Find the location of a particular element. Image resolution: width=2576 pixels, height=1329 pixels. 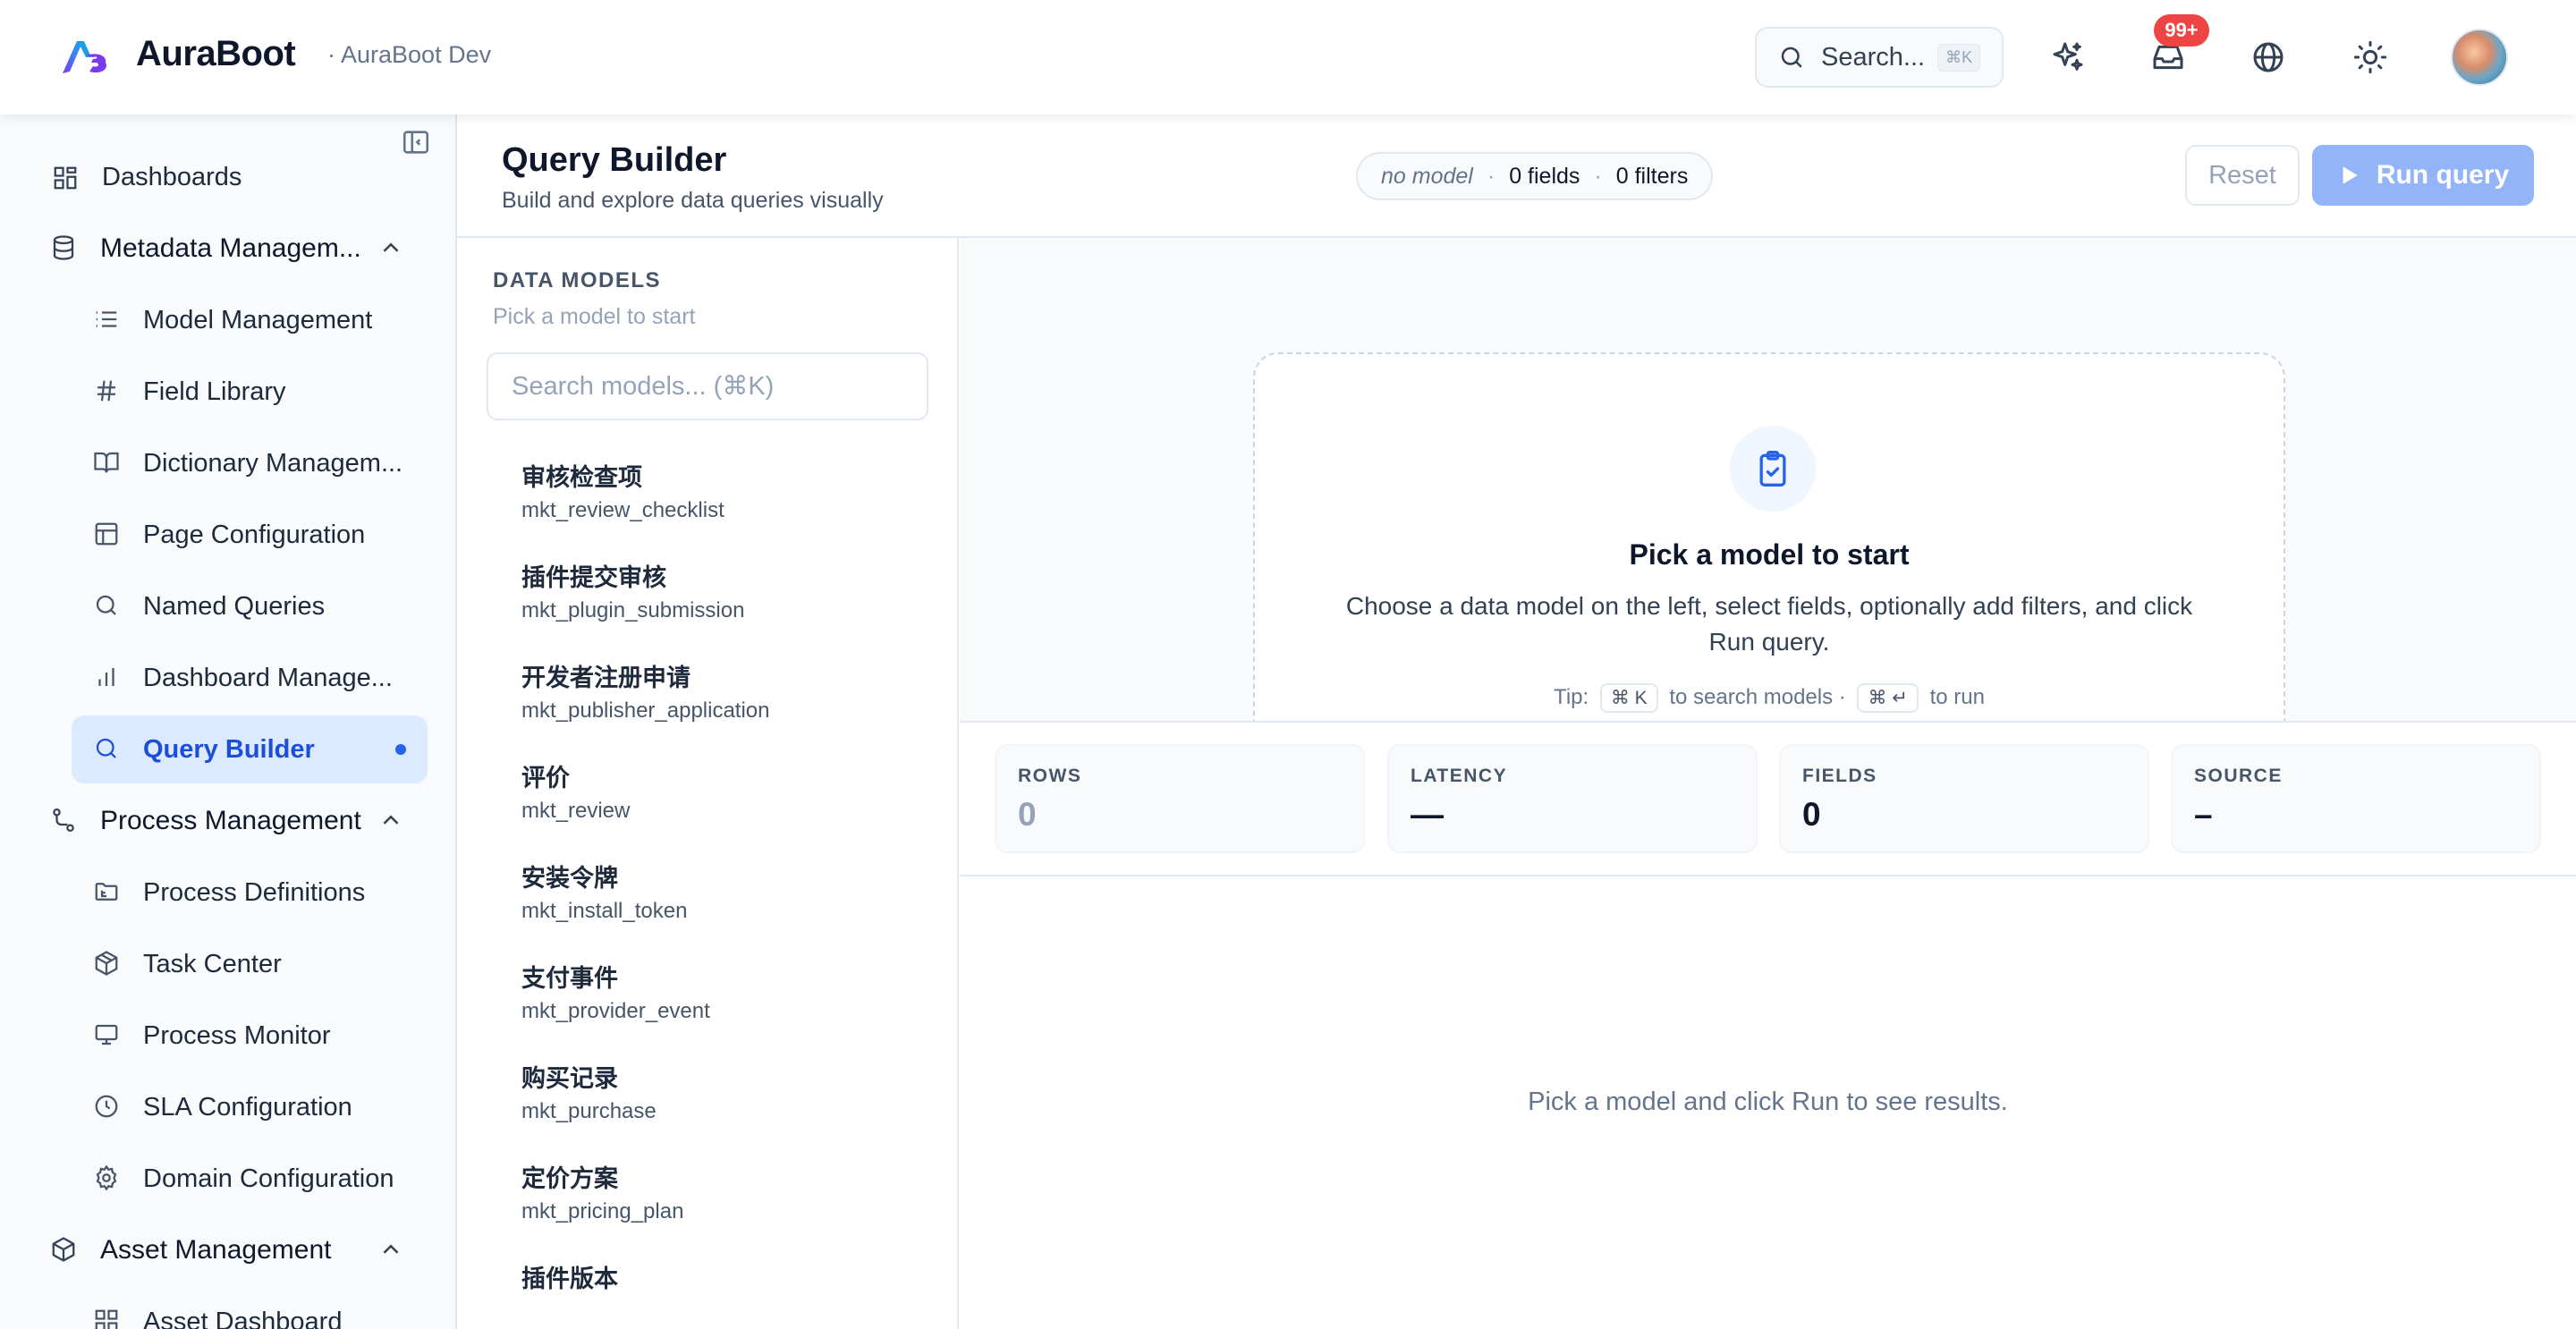

kbd-search-models: ⌘ K is located at coordinates (1628, 698).